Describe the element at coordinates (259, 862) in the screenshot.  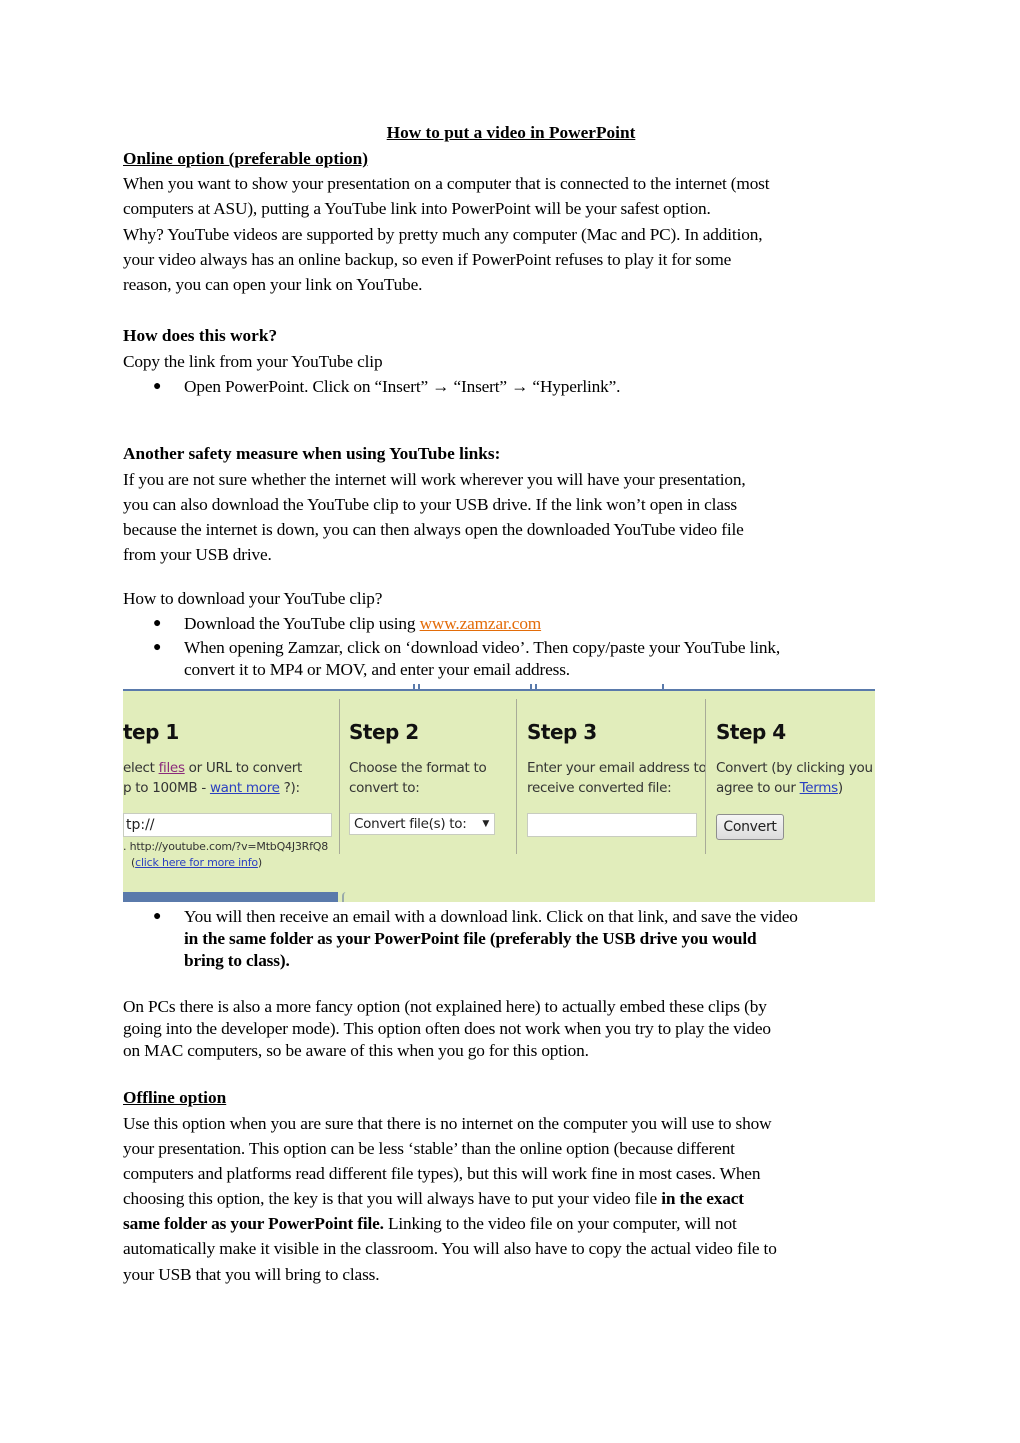
I see `hint-text: )` at that location.